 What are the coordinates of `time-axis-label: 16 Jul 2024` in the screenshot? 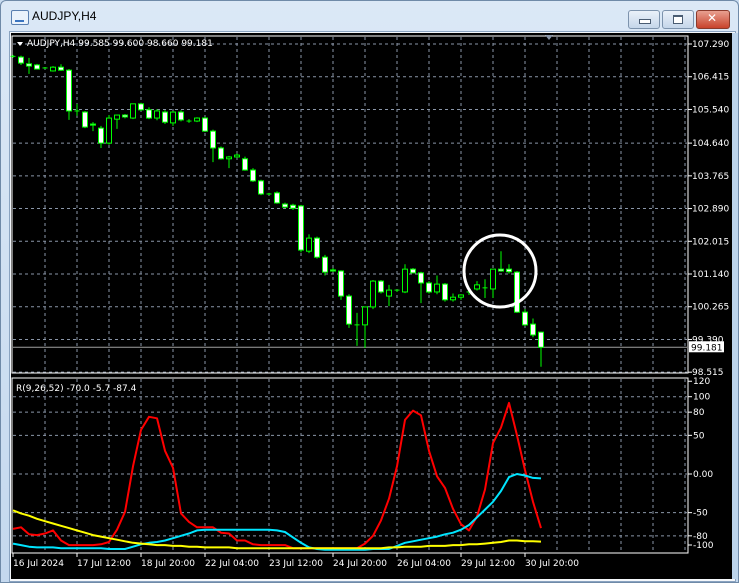 It's located at (38, 564).